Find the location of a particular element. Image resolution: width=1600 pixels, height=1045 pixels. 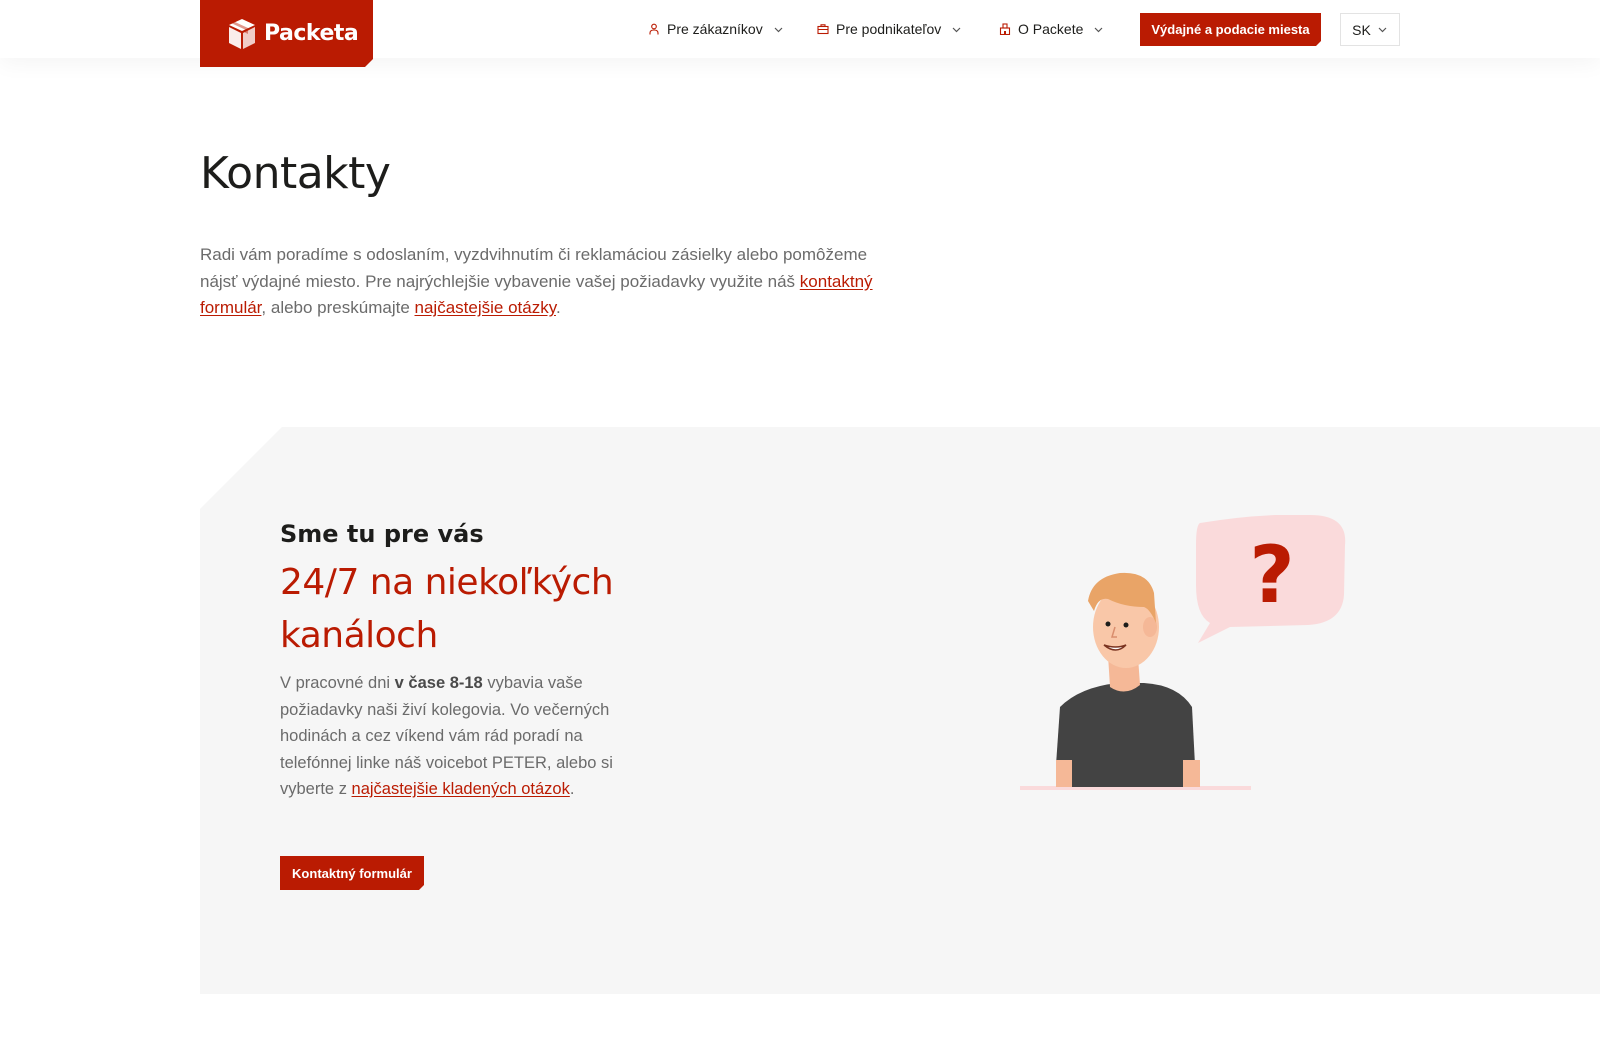

nav-o-packete: O Packete is located at coordinates (1051, 29).